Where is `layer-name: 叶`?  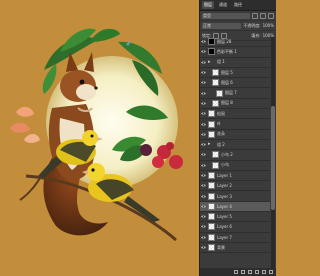 layer-name: 叶 is located at coordinates (219, 124).